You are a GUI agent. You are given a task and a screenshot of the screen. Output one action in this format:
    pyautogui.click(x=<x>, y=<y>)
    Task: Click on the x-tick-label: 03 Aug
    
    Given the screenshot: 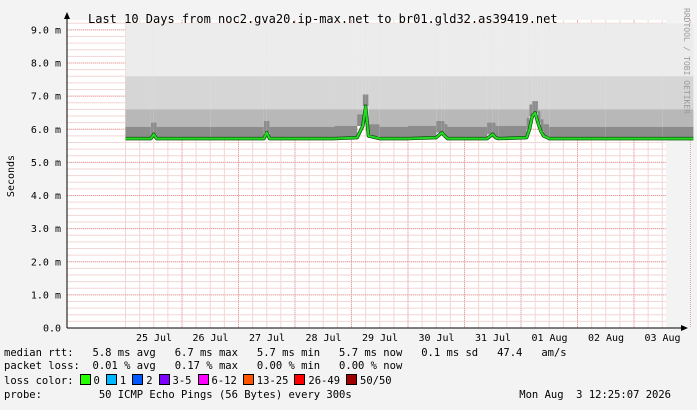 What is the action you would take?
    pyautogui.click(x=662, y=338)
    